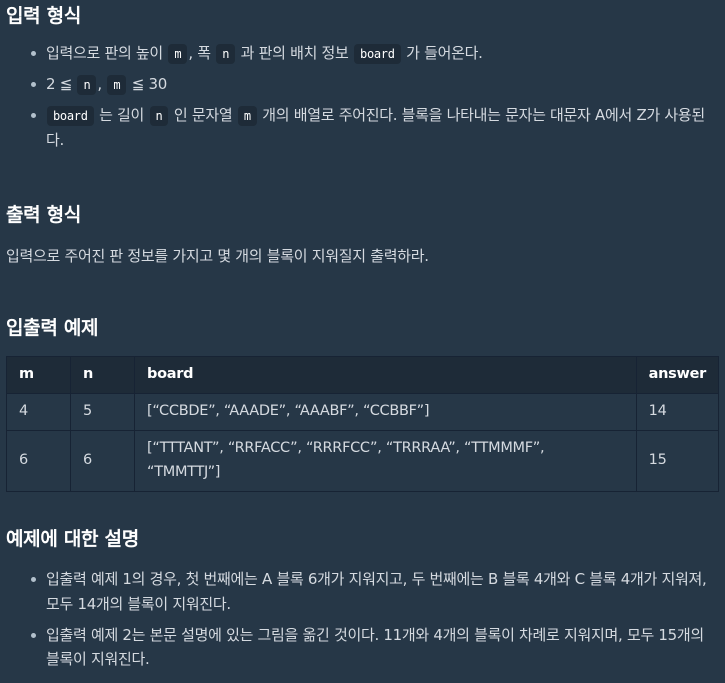 The width and height of the screenshot is (725, 683). What do you see at coordinates (677, 375) in the screenshot?
I see `header-answer: answer` at bounding box center [677, 375].